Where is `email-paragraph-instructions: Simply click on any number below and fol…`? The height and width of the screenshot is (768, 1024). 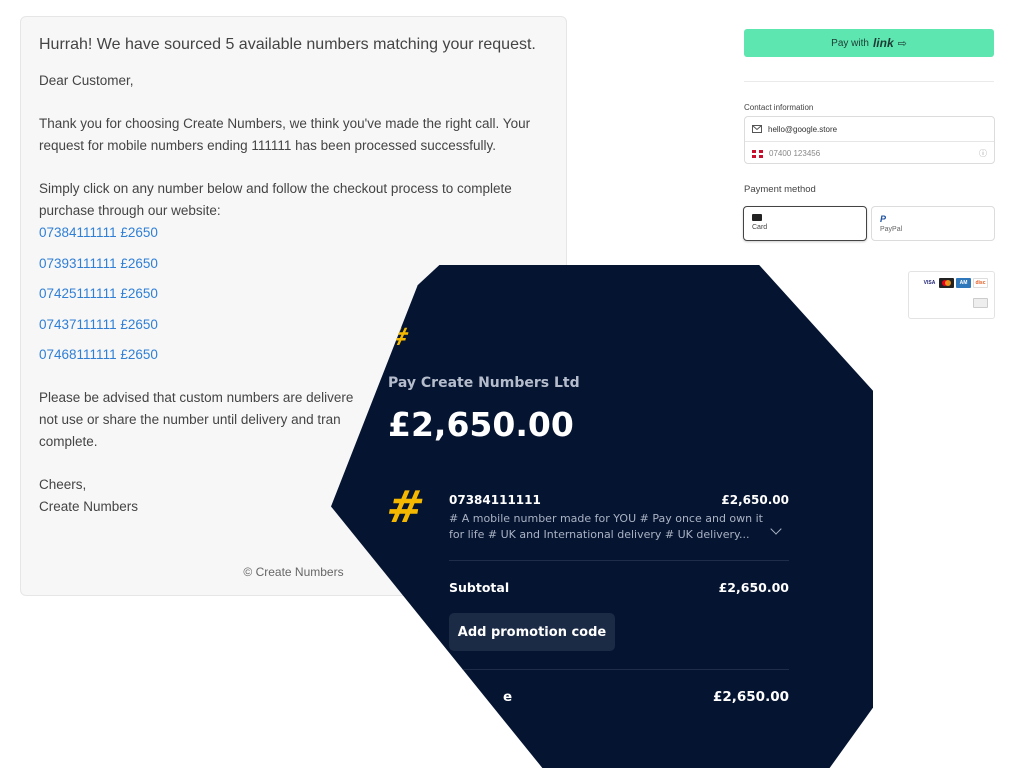
email-paragraph-instructions: Simply click on any number below and fol… is located at coordinates (275, 199).